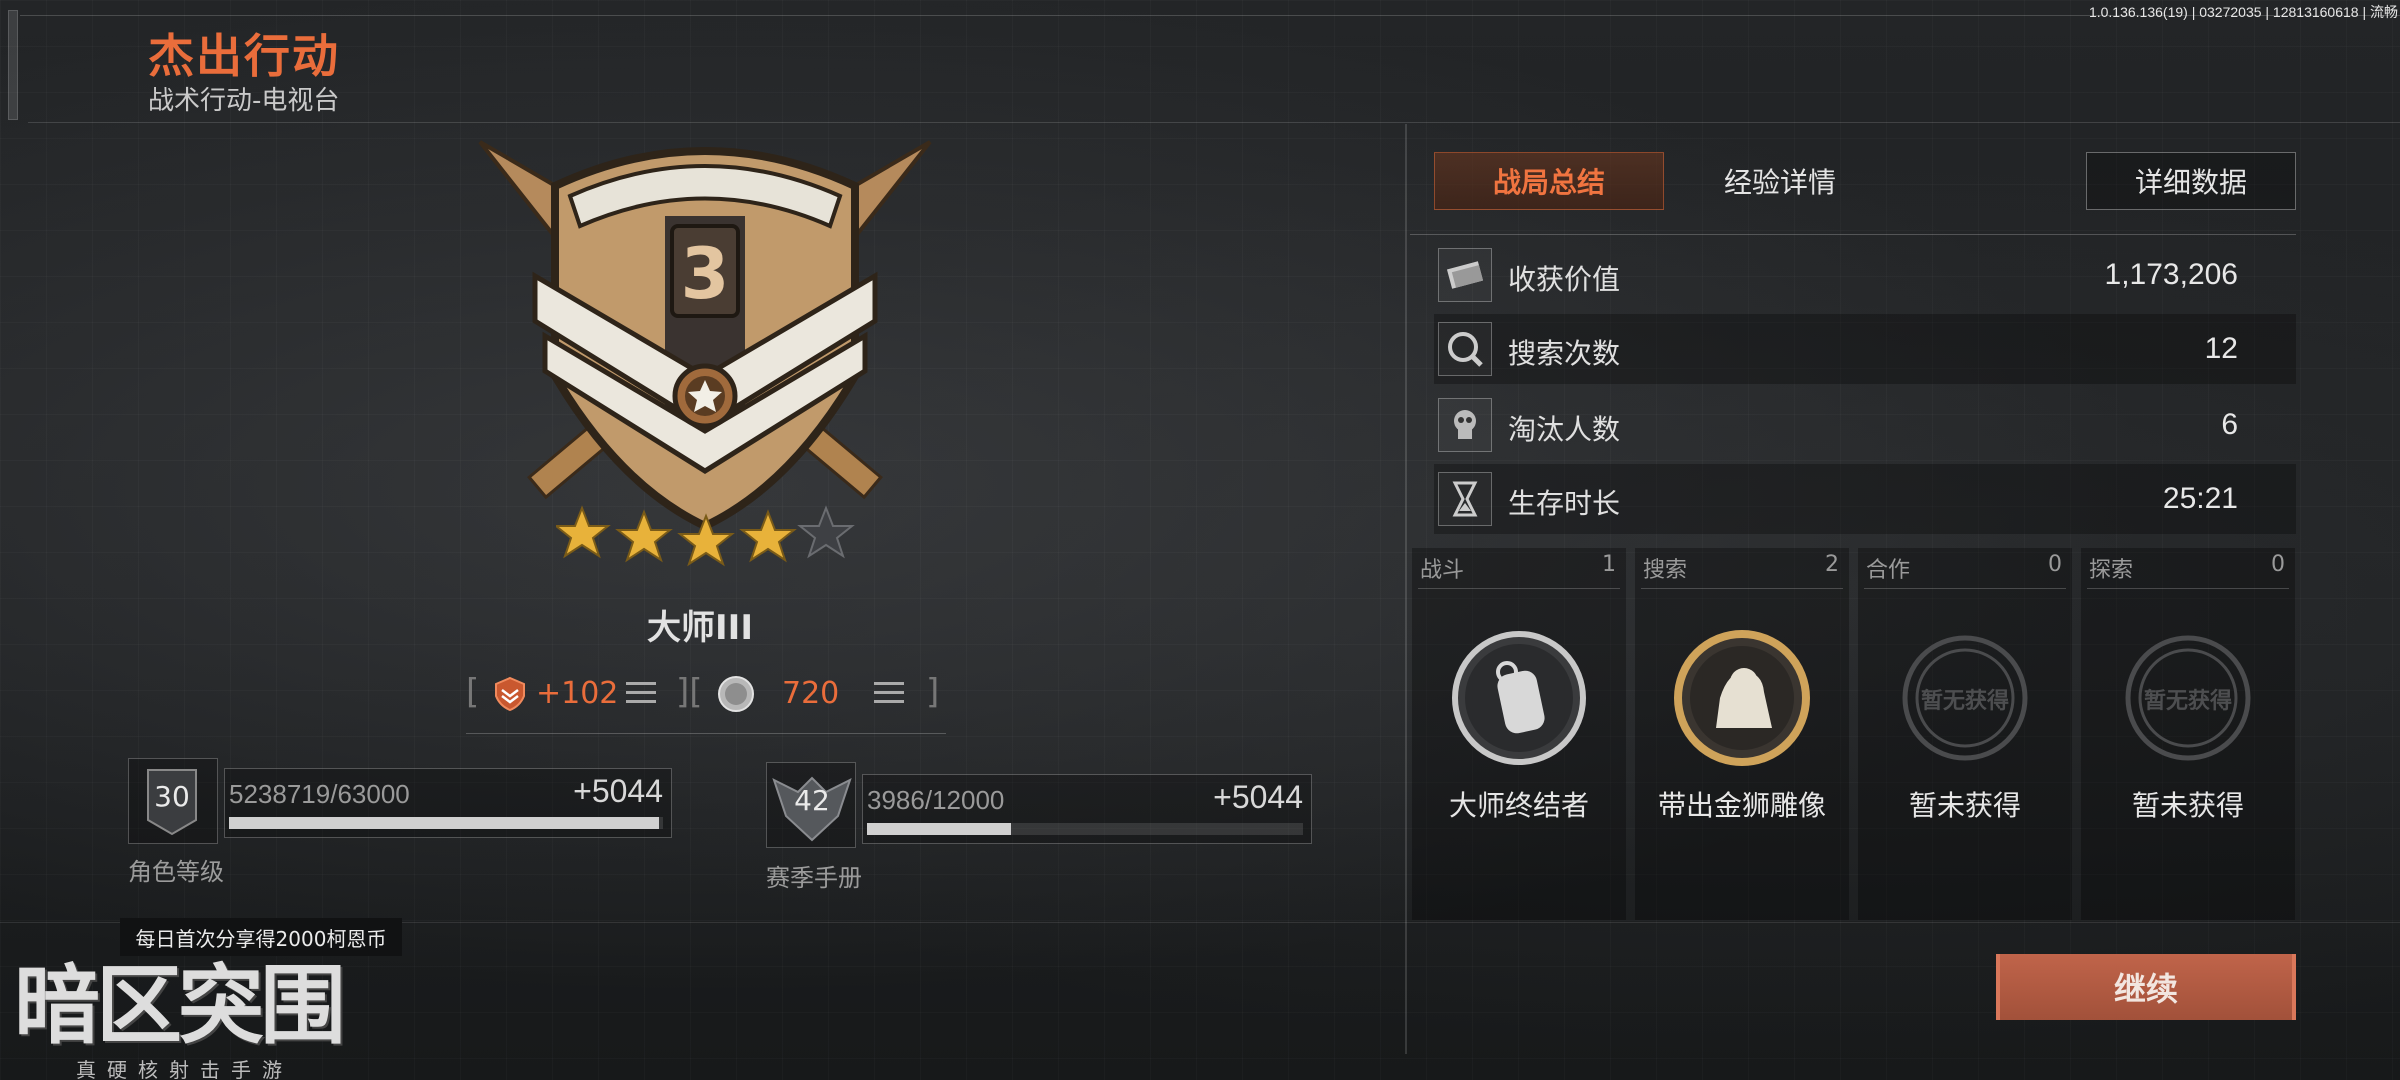 Image resolution: width=2400 pixels, height=1080 pixels. What do you see at coordinates (1780, 181) in the screenshot?
I see `tab-exp-details: 经验详情` at bounding box center [1780, 181].